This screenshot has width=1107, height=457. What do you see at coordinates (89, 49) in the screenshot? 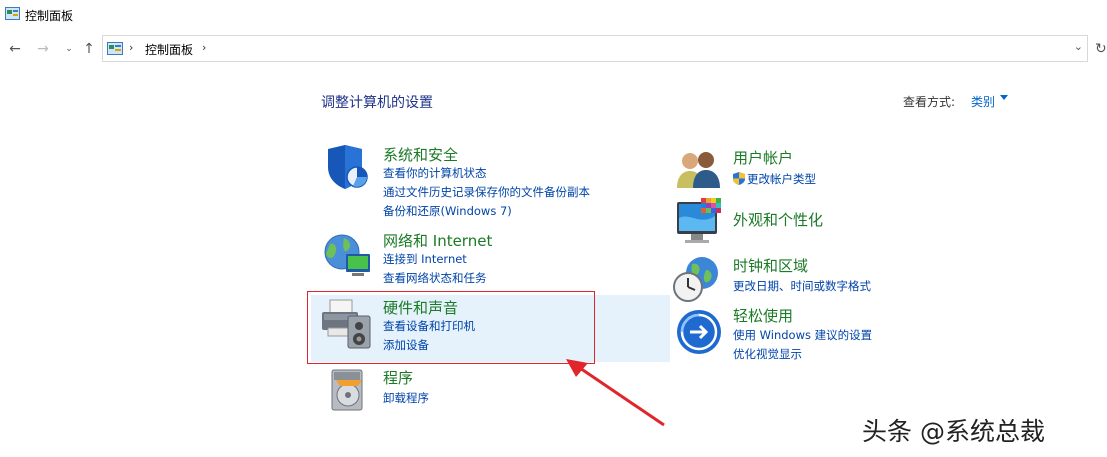
I see `up-button: ↑` at bounding box center [89, 49].